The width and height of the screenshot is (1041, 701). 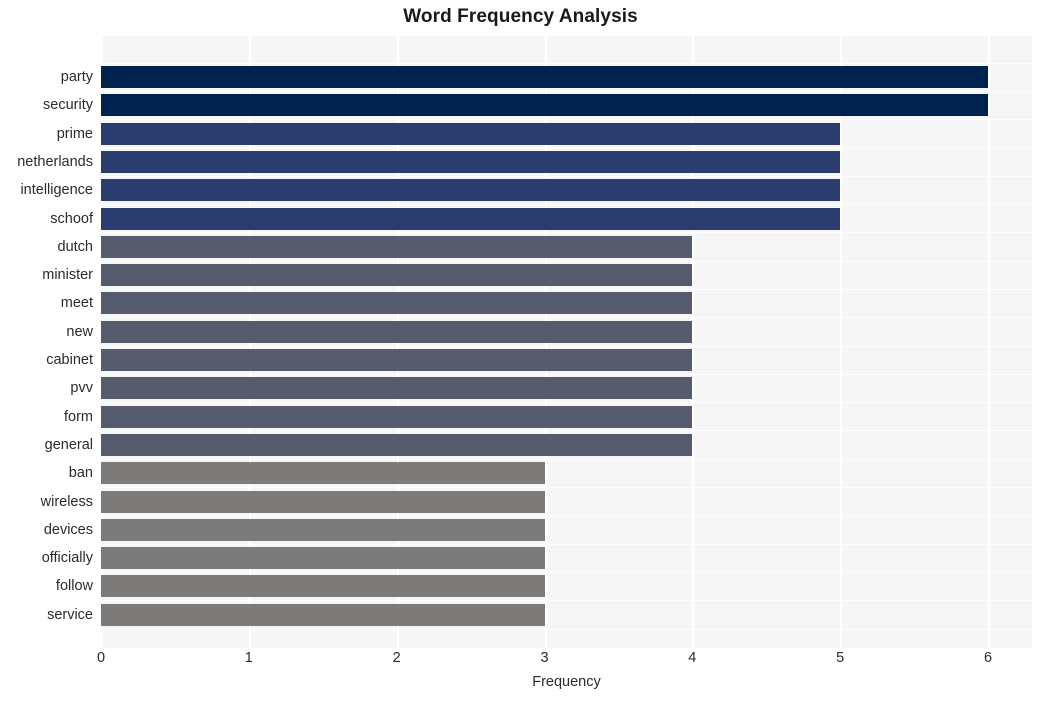 I want to click on y-tick-label-security: security, so click(x=68, y=105).